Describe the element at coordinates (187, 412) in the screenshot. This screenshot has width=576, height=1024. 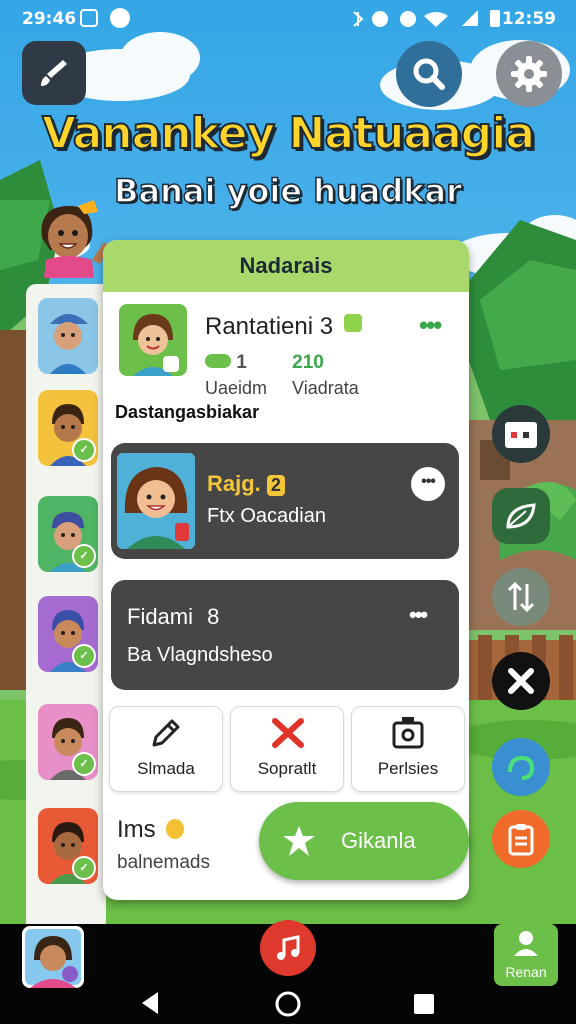
I see `section-label: Dastangasbiakar` at that location.